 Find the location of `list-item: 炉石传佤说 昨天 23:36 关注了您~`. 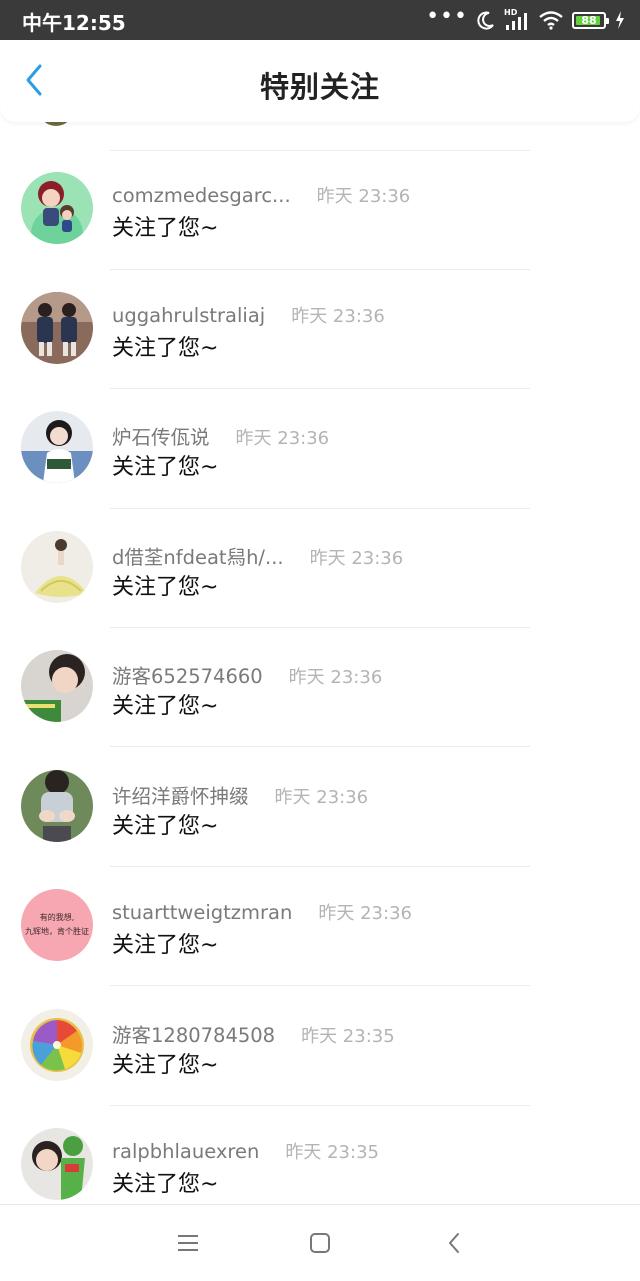

list-item: 炉石传佤说 昨天 23:36 关注了您~ is located at coordinates (320, 422).